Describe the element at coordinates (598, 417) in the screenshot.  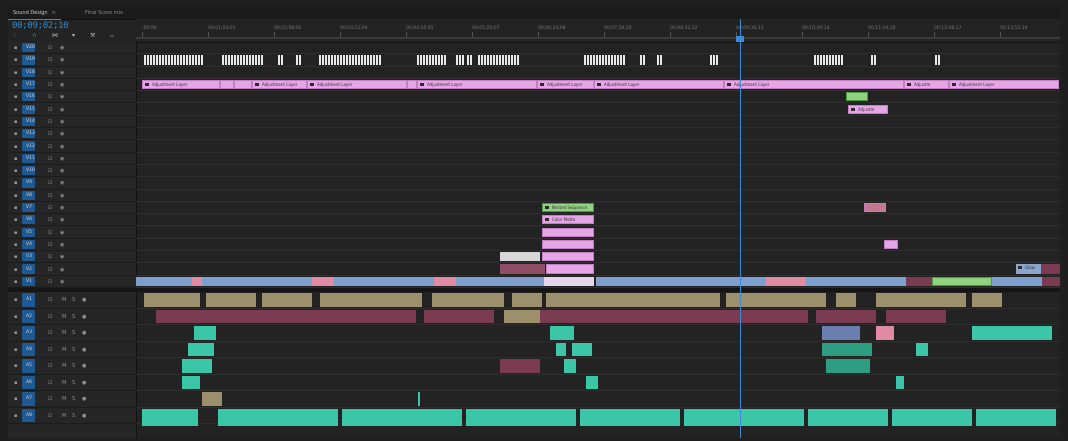
I see `track-lane-a8` at that location.